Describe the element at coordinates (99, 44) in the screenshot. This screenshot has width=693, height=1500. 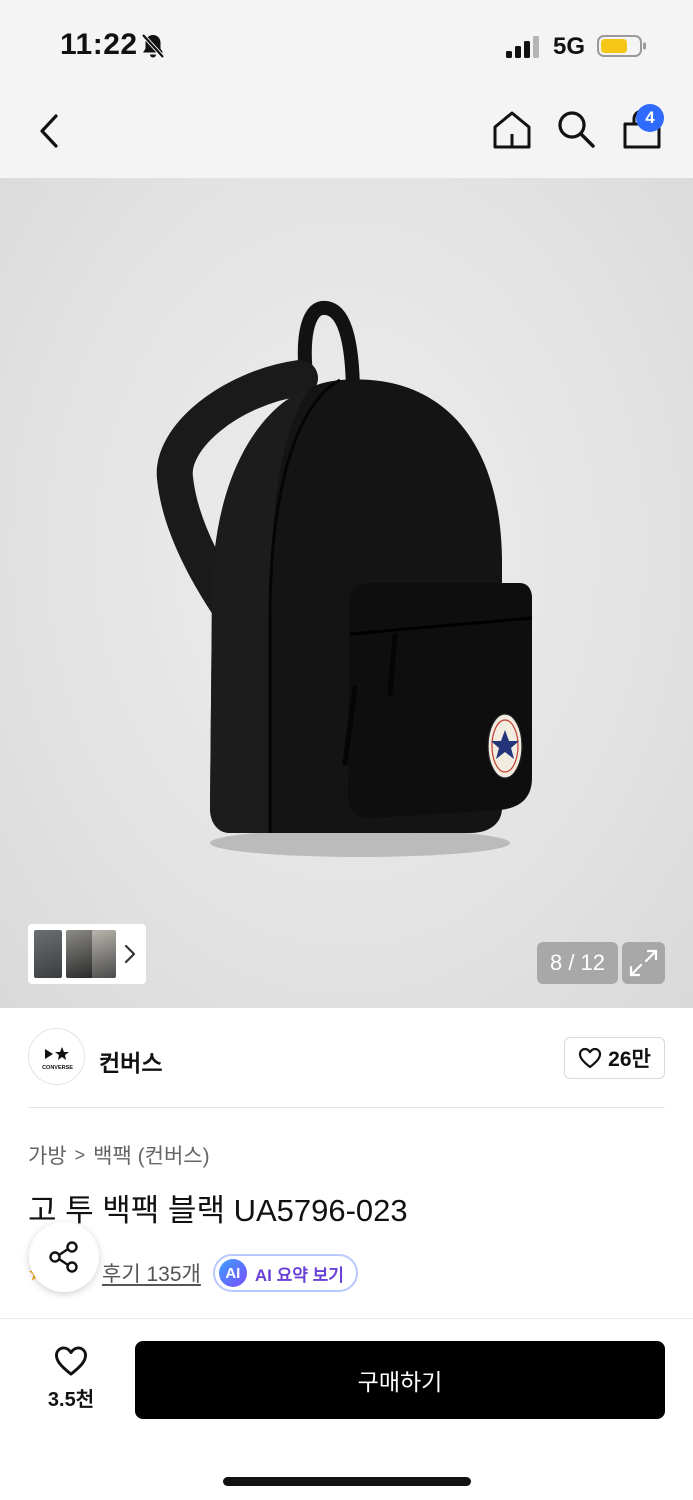
I see `status-time: 11:22` at that location.